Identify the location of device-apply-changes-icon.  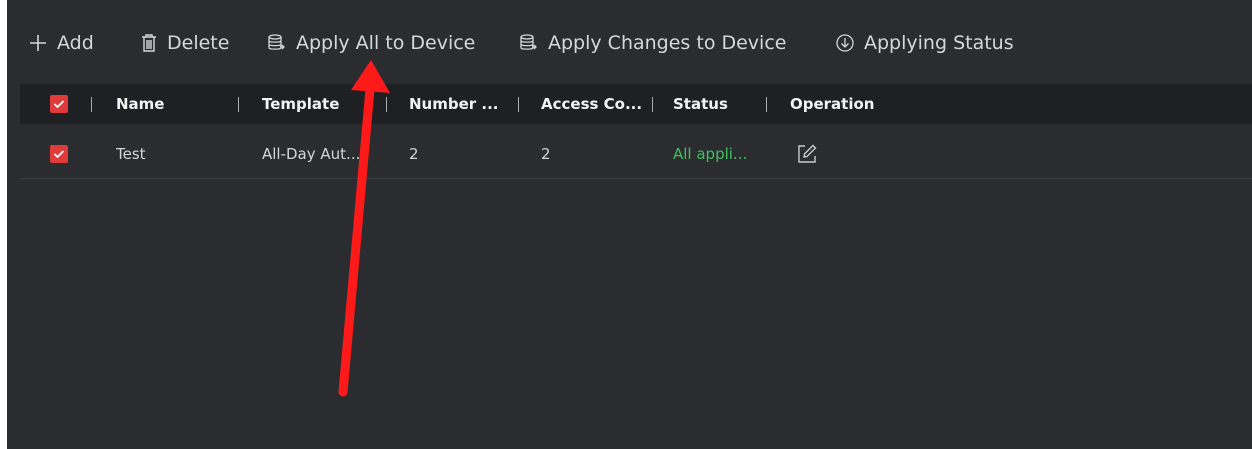
(528, 42).